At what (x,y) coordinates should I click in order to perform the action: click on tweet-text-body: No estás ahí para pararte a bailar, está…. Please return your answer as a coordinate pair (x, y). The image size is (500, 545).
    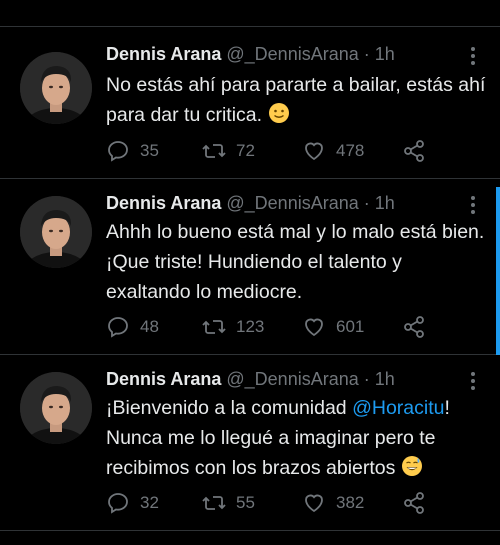
    Looking at the image, I should click on (296, 100).